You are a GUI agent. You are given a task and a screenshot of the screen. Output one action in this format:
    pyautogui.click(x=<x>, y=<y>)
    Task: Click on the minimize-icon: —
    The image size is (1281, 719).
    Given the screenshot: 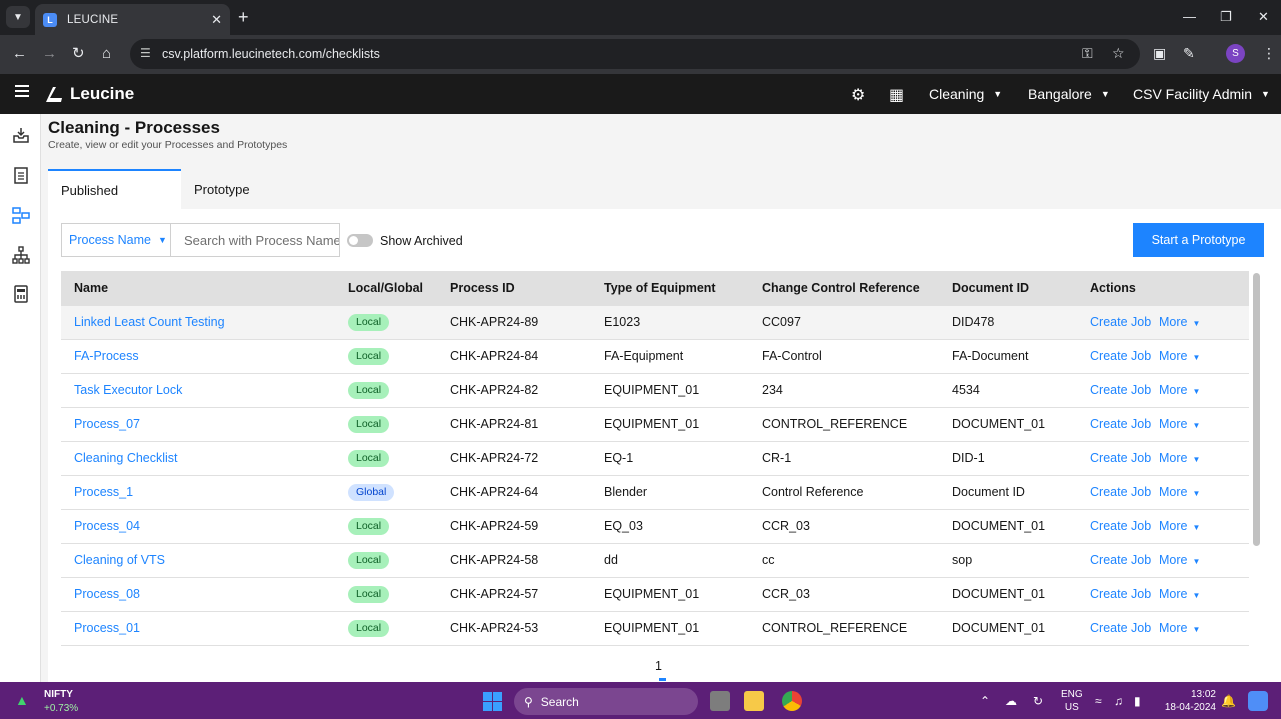 What is the action you would take?
    pyautogui.click(x=1189, y=16)
    